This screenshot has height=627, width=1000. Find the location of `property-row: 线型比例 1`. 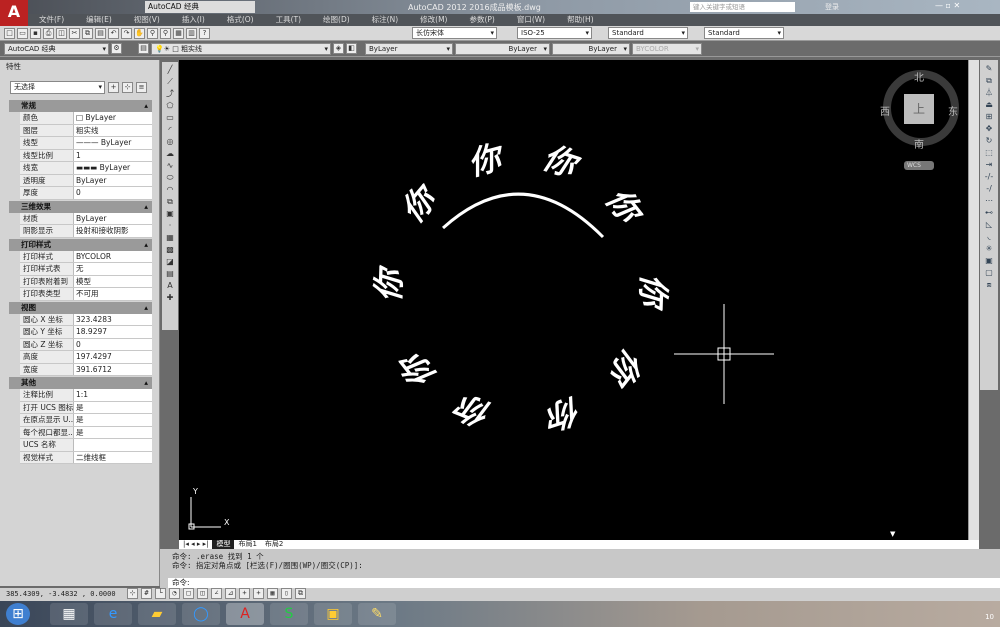

property-row: 线型比例 1 is located at coordinates (86, 155).